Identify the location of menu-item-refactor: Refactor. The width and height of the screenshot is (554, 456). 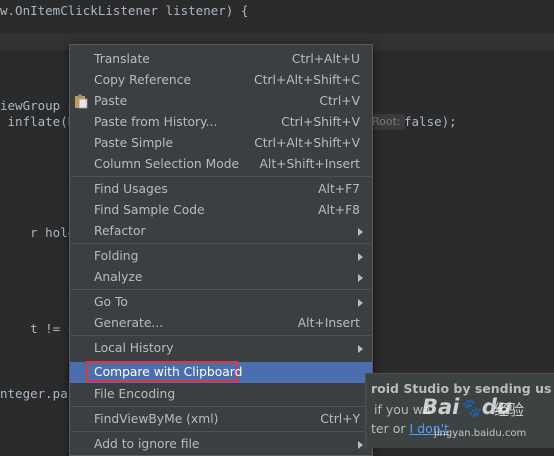
(221, 231).